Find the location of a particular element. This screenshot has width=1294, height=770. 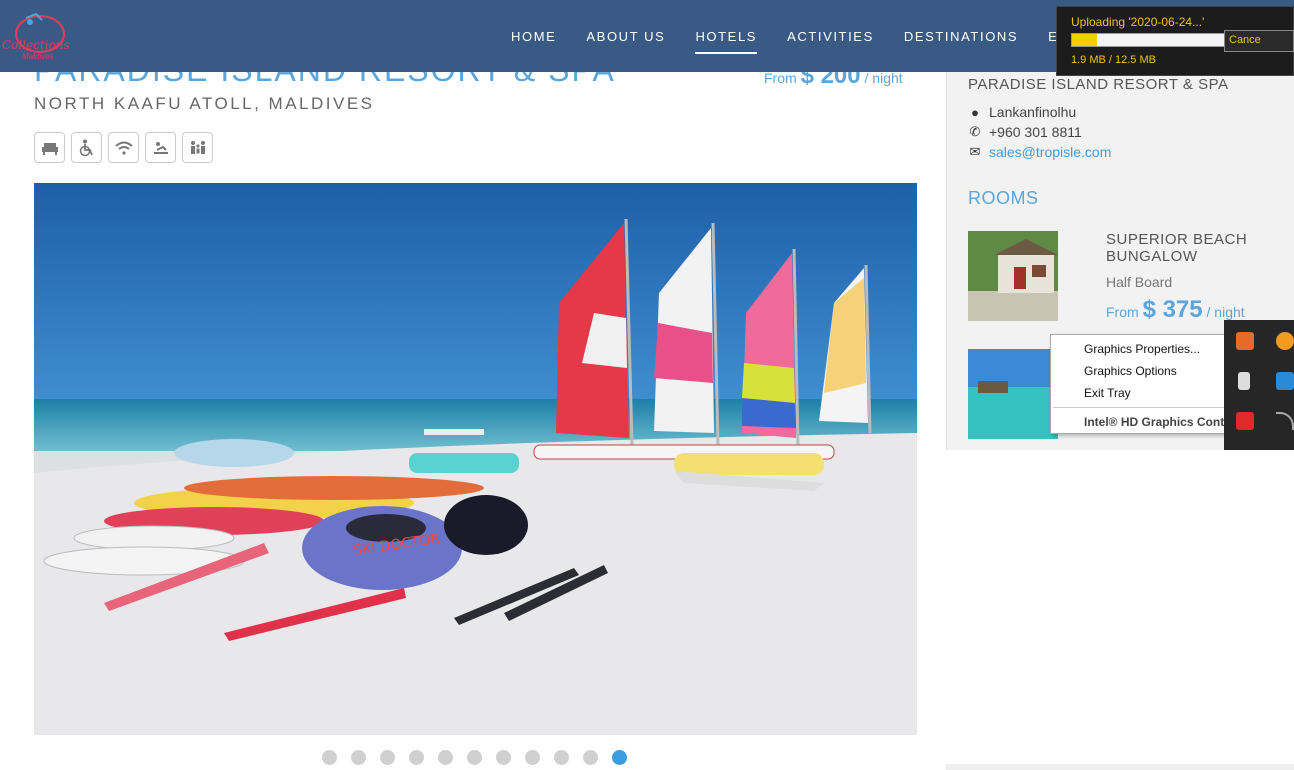

nav-home: HOME is located at coordinates (533, 36).